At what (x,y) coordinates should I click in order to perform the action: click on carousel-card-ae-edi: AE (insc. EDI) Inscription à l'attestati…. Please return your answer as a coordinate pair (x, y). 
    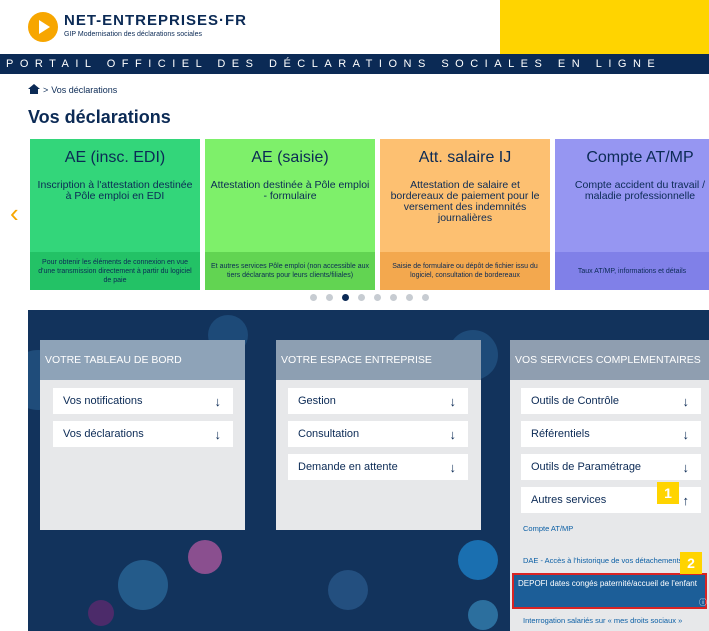
    Looking at the image, I should click on (115, 214).